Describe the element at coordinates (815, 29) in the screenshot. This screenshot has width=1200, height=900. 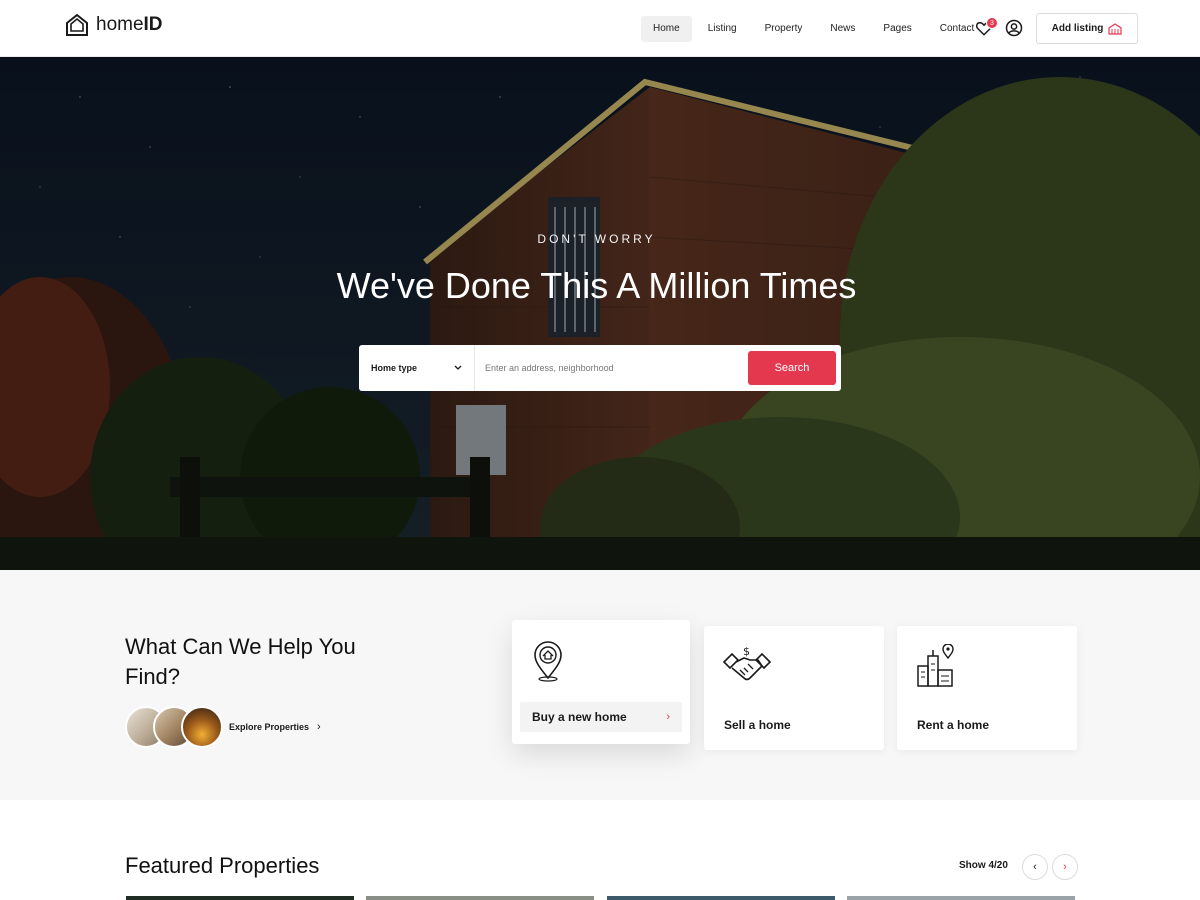
I see `main-nav: Home Listing Property News Pages Contact` at that location.